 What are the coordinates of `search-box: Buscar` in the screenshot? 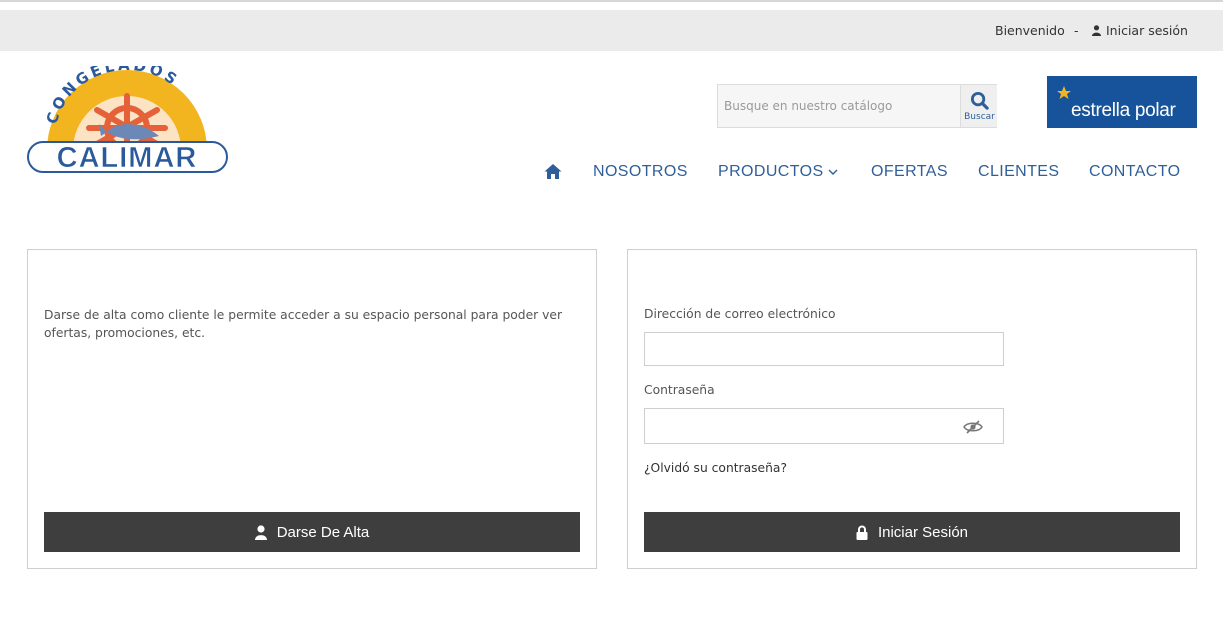 It's located at (857, 106).